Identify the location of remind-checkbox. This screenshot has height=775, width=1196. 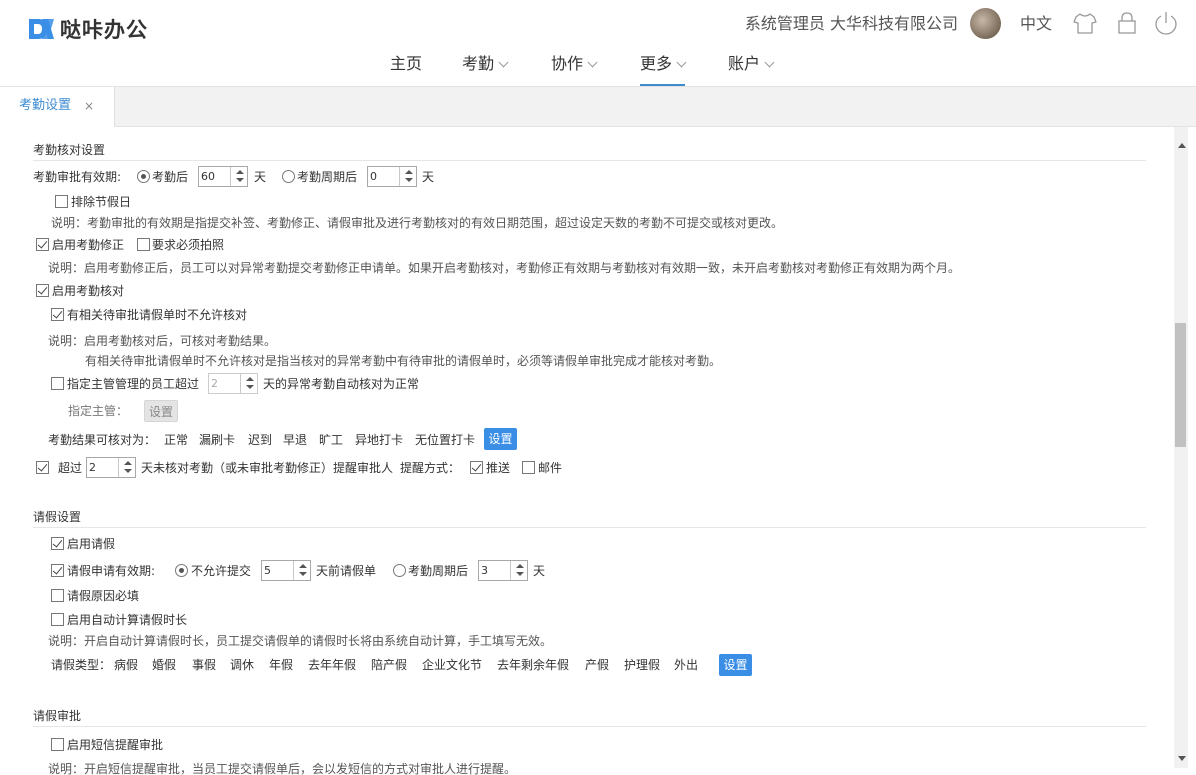
(42, 467).